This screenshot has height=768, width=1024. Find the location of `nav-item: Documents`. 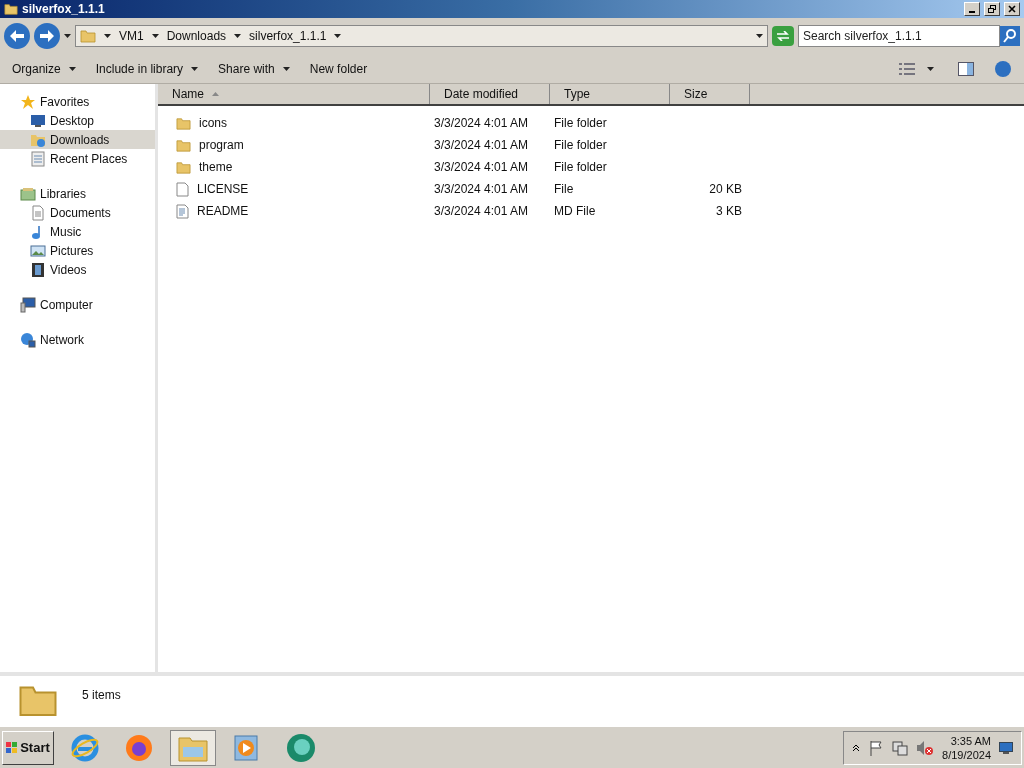

nav-item: Documents is located at coordinates (77, 212).